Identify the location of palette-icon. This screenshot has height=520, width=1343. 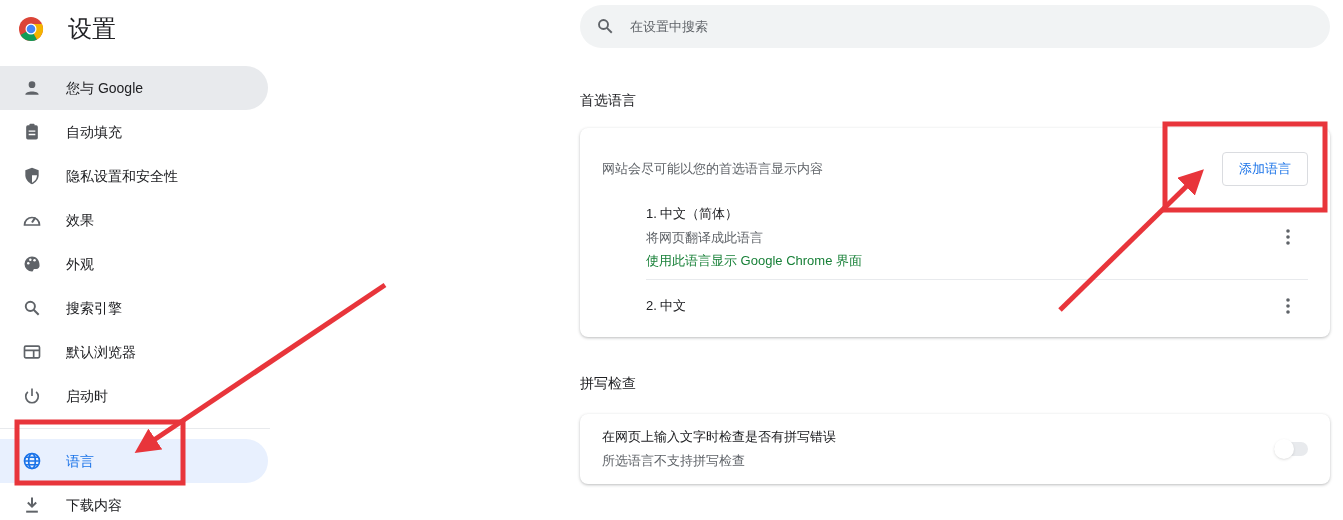
(32, 264).